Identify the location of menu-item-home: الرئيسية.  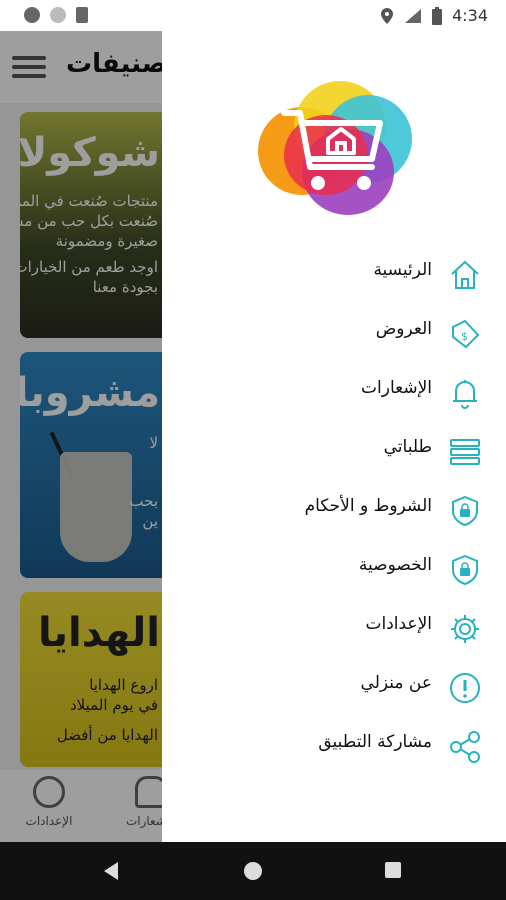
(334, 275).